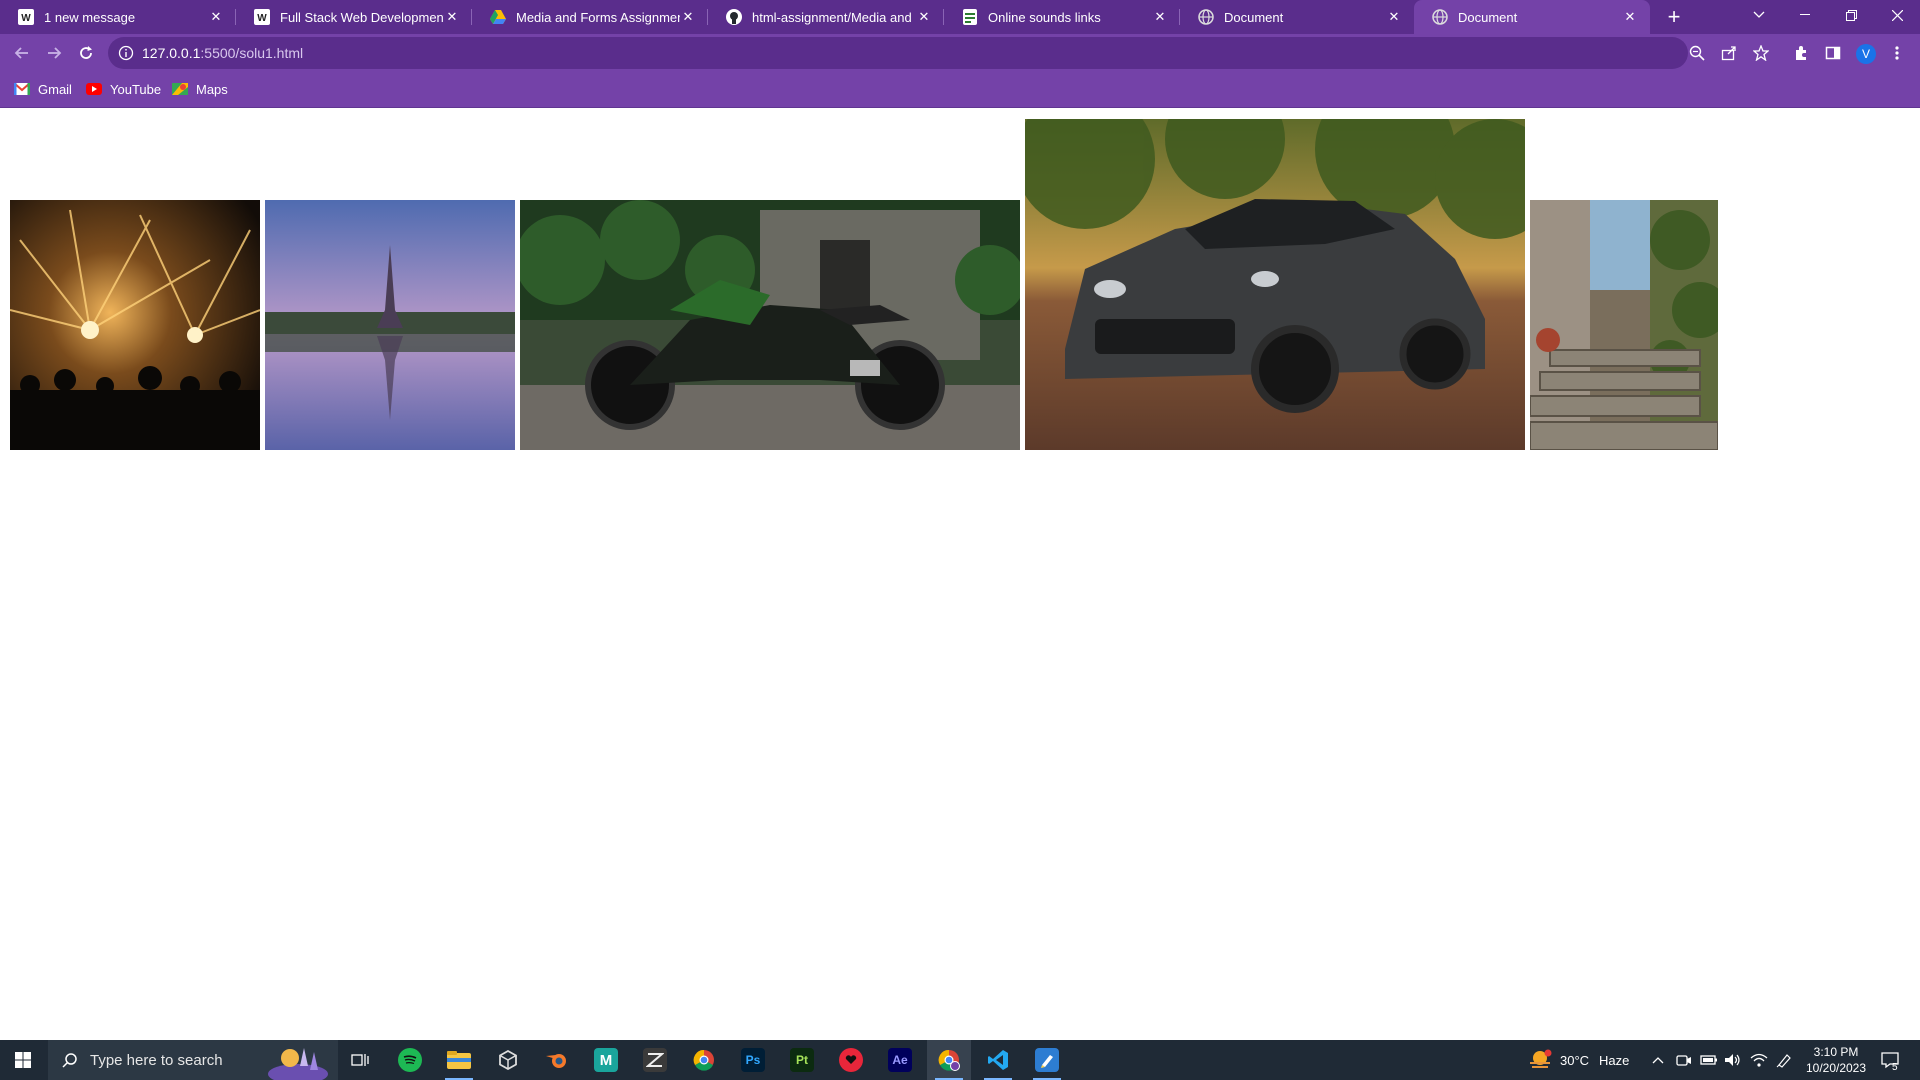 The width and height of the screenshot is (1920, 1080). I want to click on chrome-profile-taskbar-app, so click(949, 1060).